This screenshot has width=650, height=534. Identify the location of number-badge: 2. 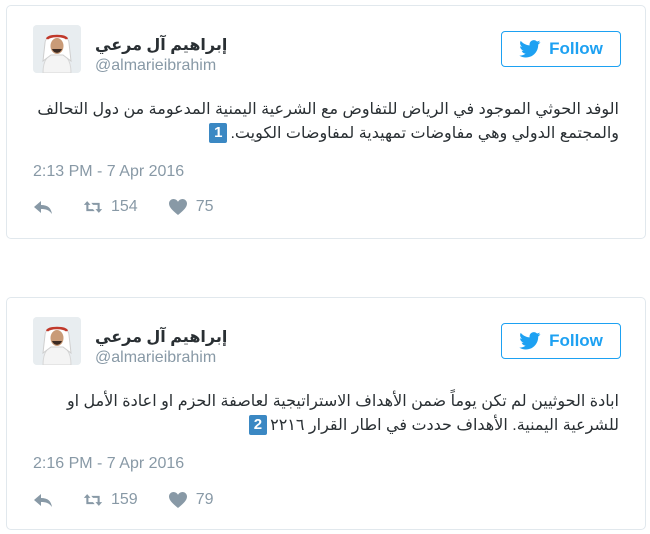
(258, 425).